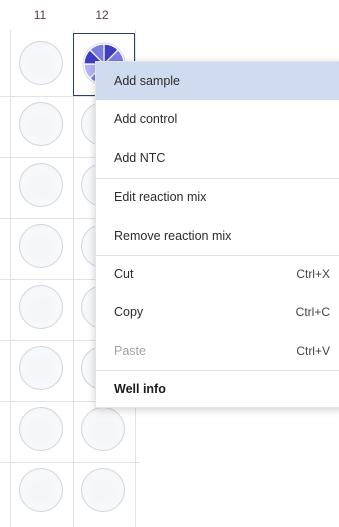  I want to click on menu-item-label: Well info, so click(140, 389).